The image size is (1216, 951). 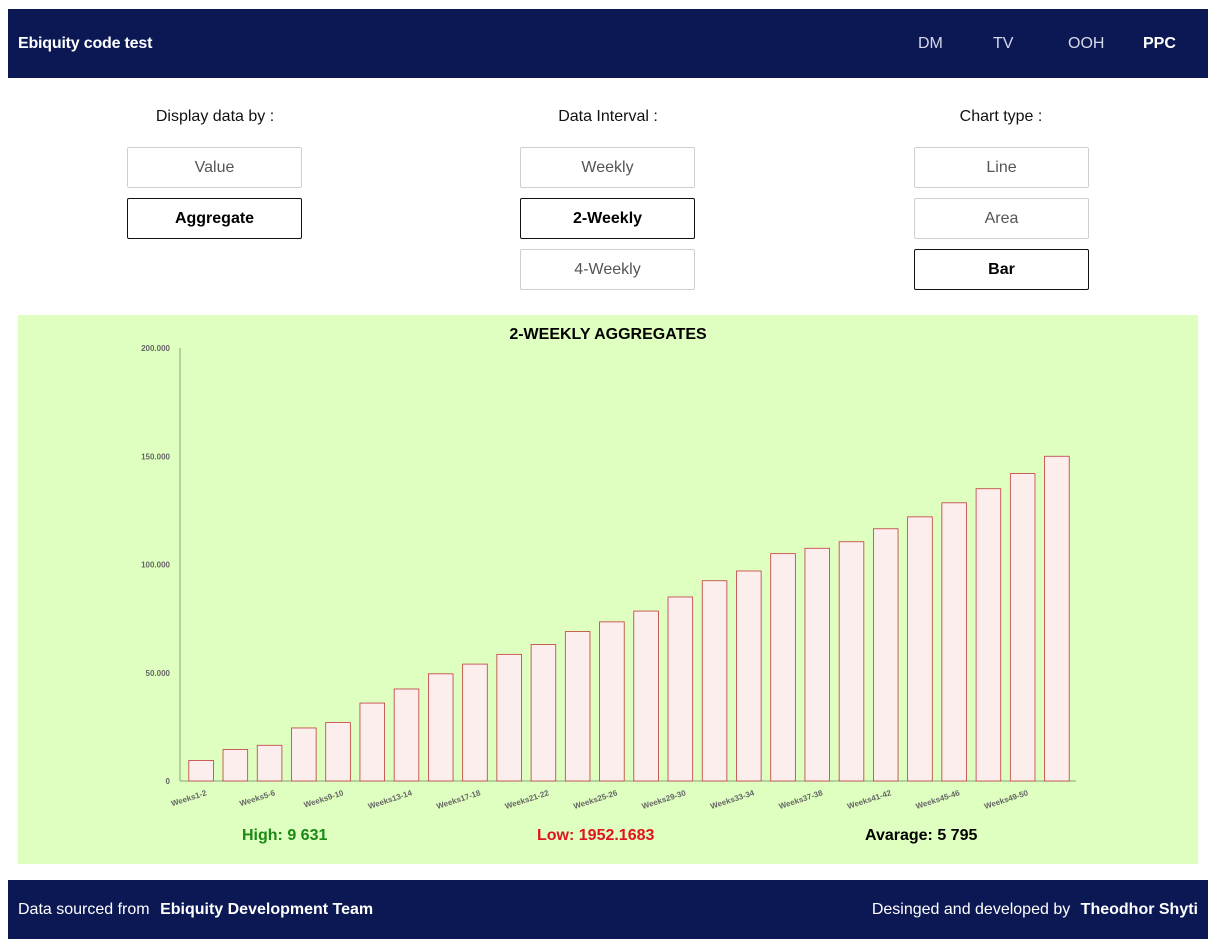 I want to click on x-tick-label: Weeks41-42, so click(x=869, y=799).